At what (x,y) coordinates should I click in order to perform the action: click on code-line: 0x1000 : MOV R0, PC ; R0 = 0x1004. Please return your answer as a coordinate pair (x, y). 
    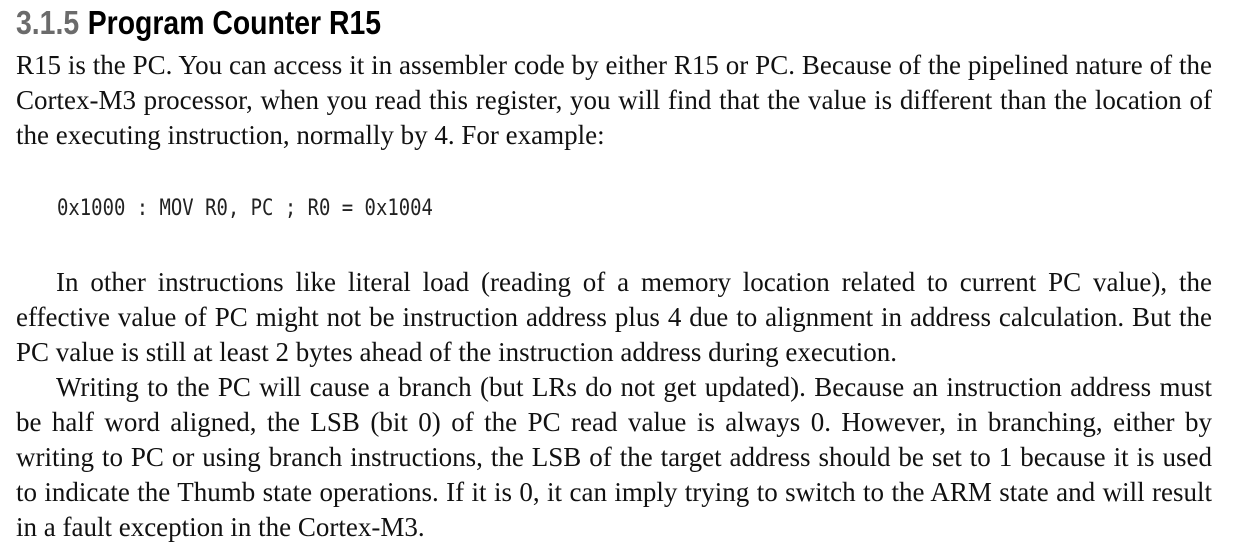
    Looking at the image, I should click on (245, 208).